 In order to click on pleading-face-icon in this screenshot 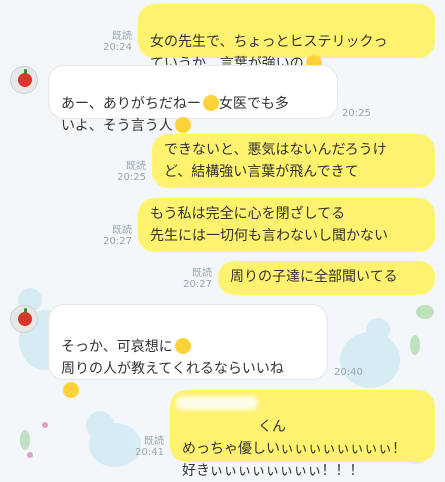, I will do `click(182, 346)`.